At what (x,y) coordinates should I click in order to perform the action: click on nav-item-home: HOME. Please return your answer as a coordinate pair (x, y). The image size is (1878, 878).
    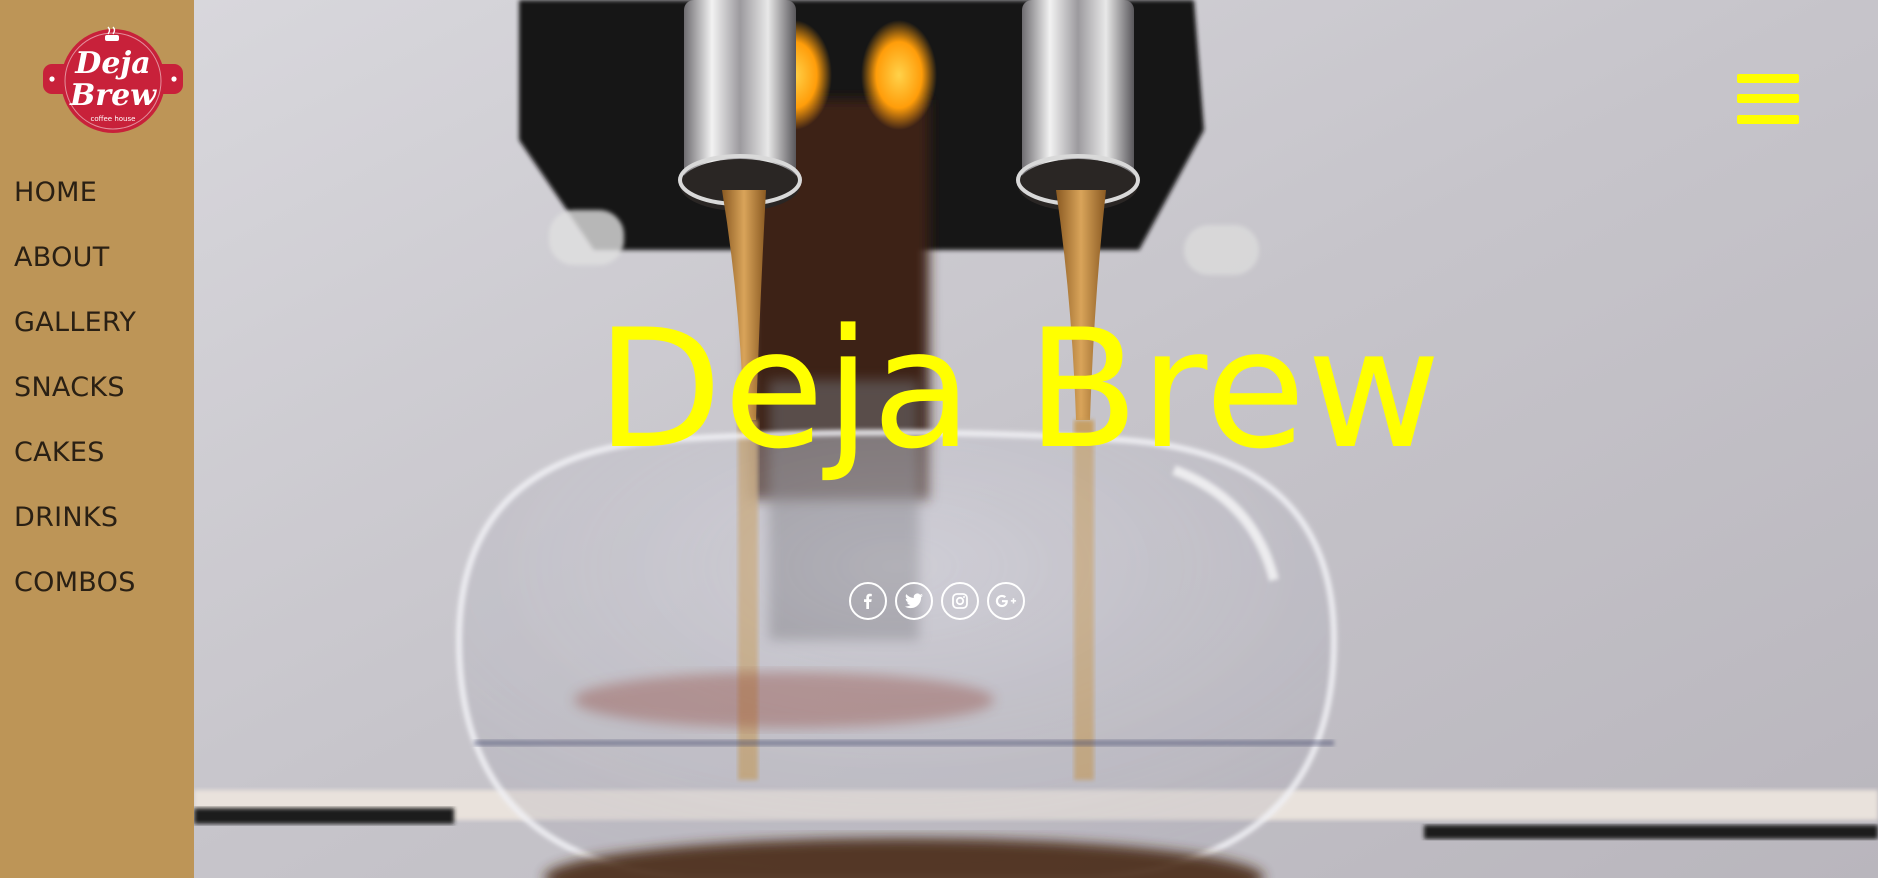
    Looking at the image, I should click on (75, 202).